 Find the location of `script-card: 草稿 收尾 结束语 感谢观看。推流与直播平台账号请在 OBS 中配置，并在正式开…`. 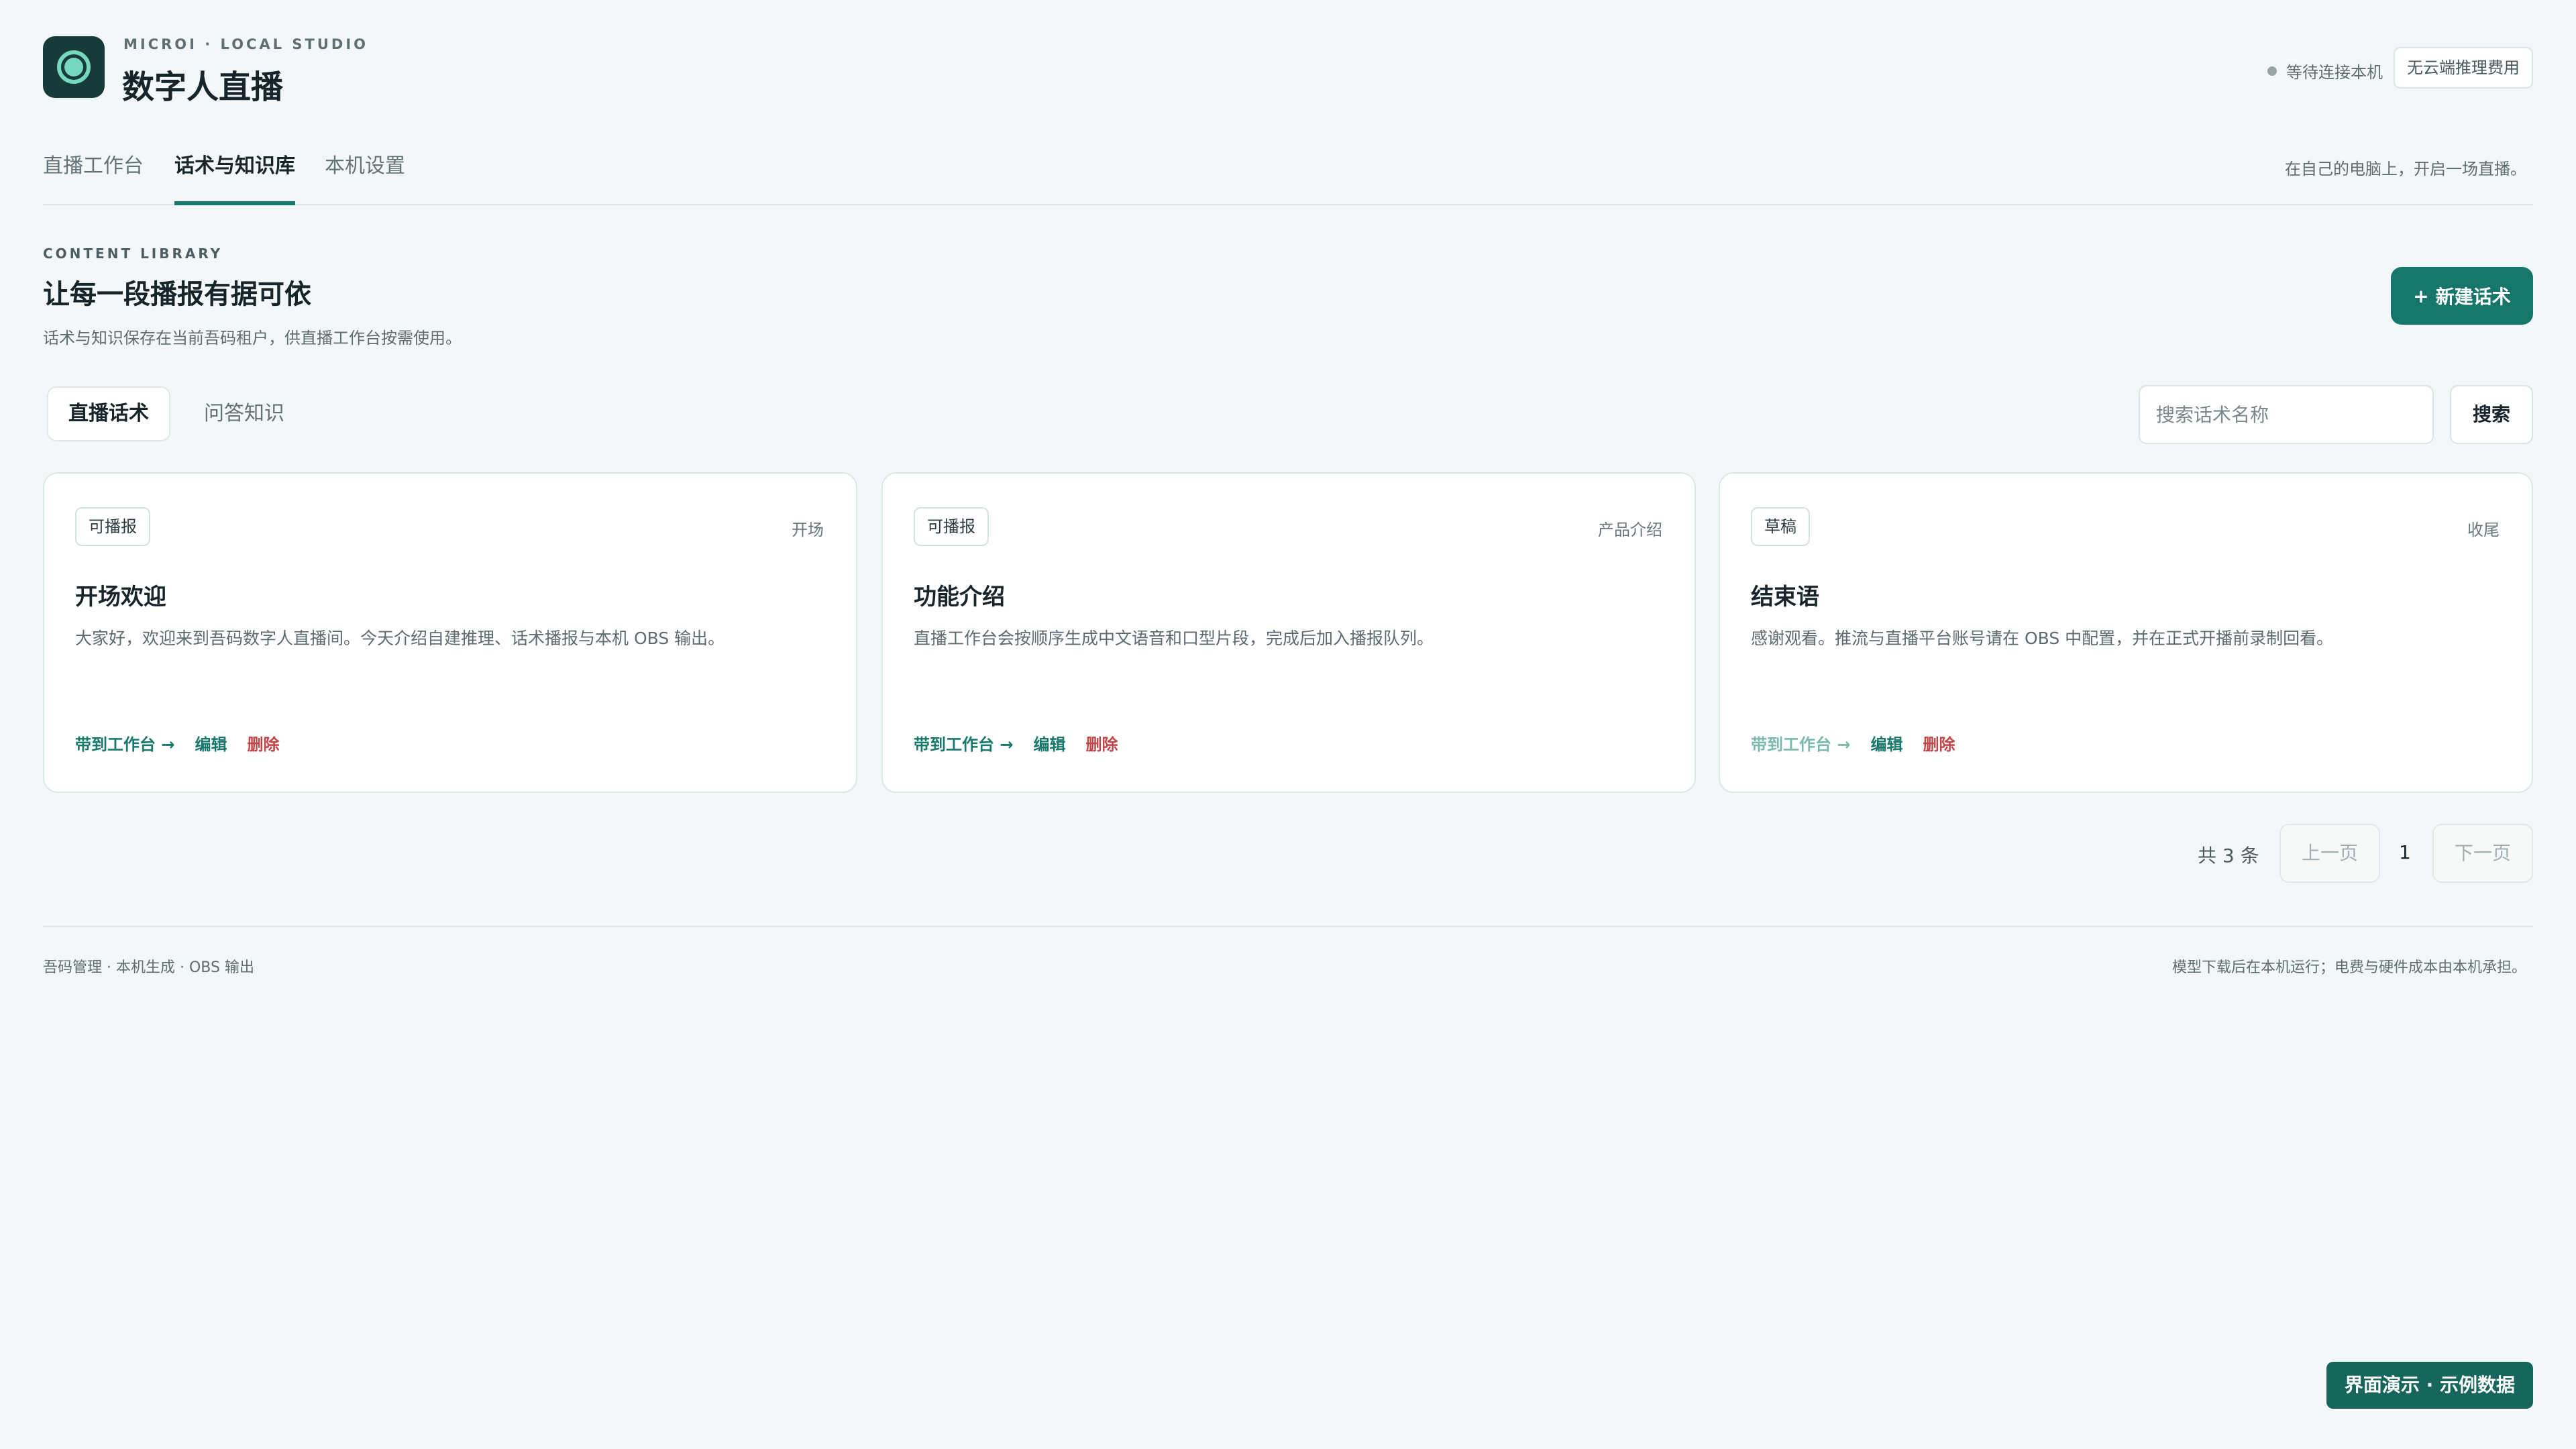

script-card: 草稿 收尾 结束语 感谢观看。推流与直播平台账号请在 OBS 中配置，并在正式开… is located at coordinates (2126, 632).